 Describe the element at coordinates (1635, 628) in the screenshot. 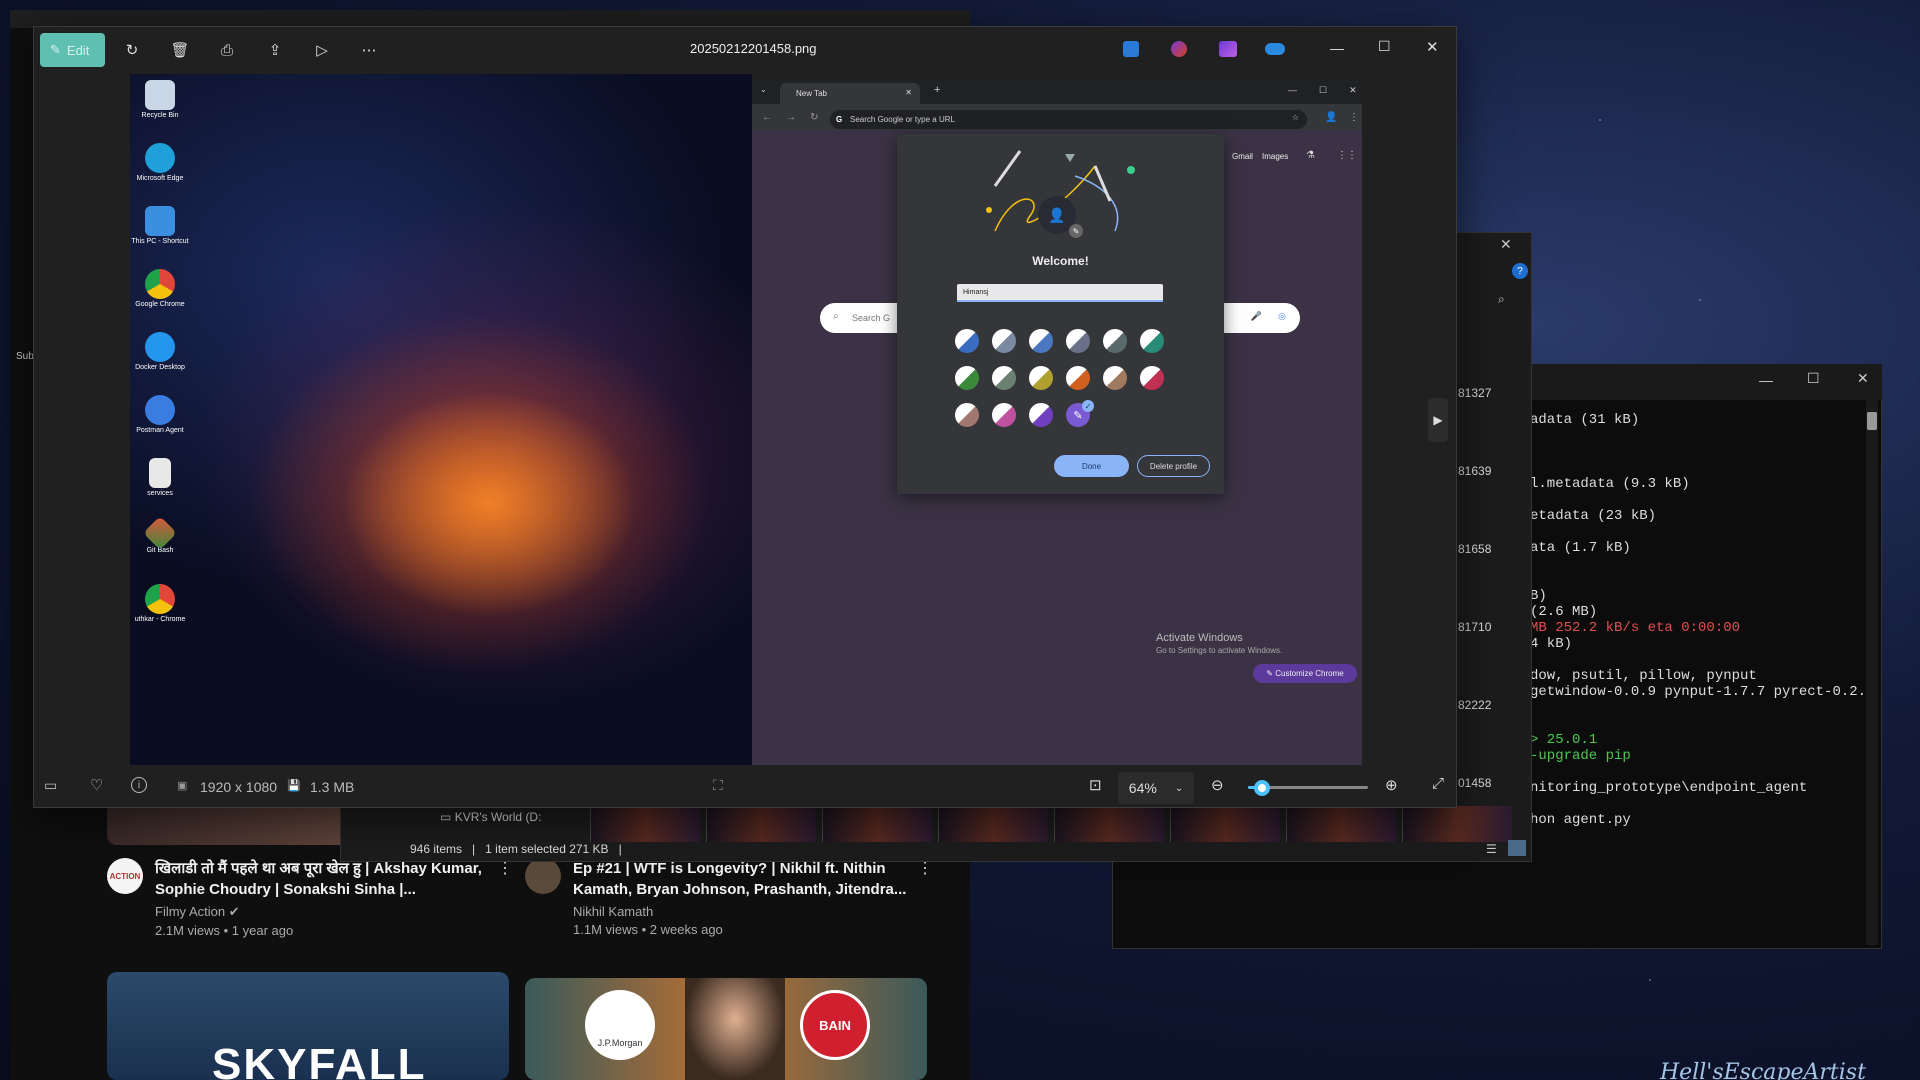

I see `terminal-line: MB 252.2 kB/s eta 0:00:00` at that location.